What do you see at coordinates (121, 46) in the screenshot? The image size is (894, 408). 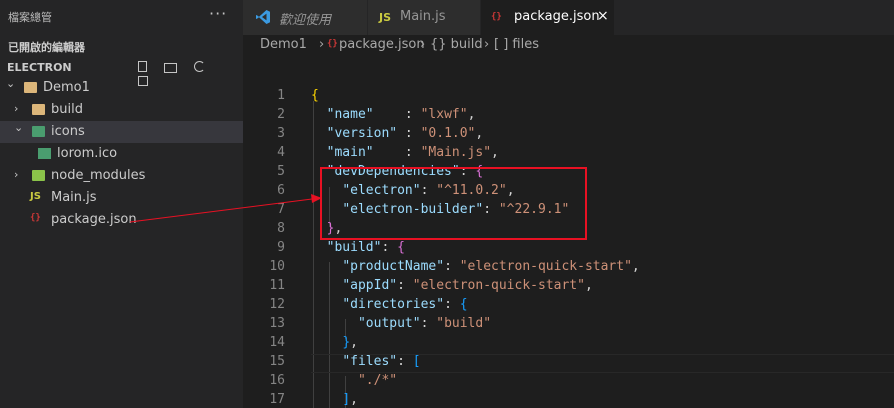 I see `open-editors-section: 已開啟的編輯器` at bounding box center [121, 46].